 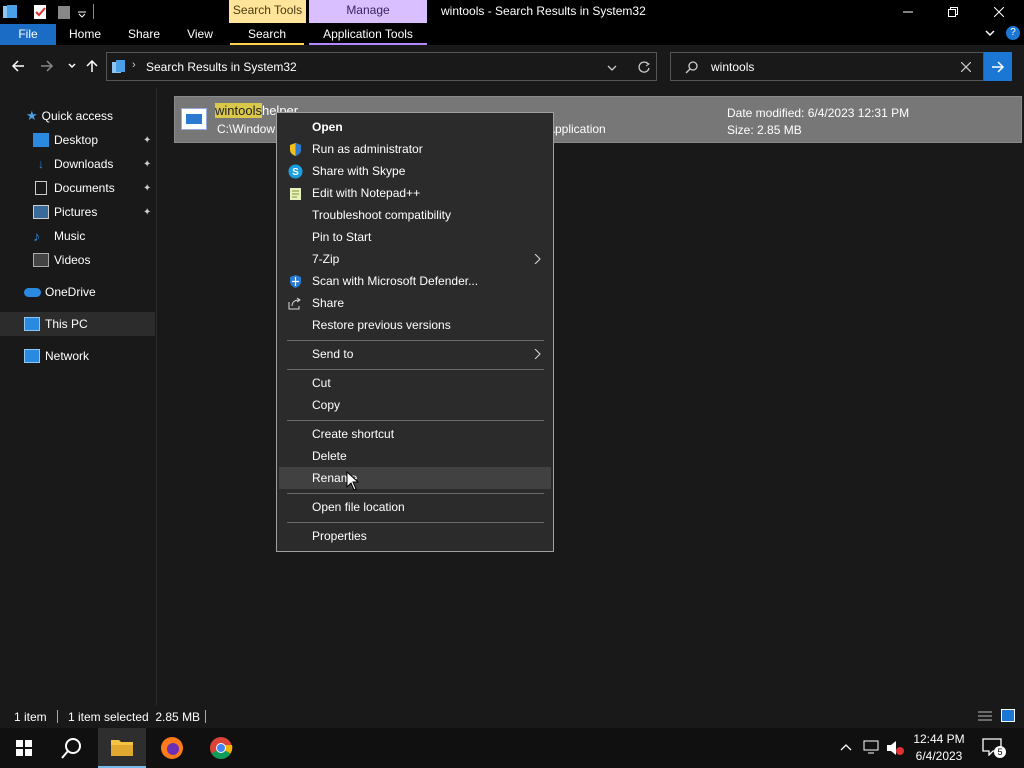 I want to click on firefox-icon, so click(x=172, y=748).